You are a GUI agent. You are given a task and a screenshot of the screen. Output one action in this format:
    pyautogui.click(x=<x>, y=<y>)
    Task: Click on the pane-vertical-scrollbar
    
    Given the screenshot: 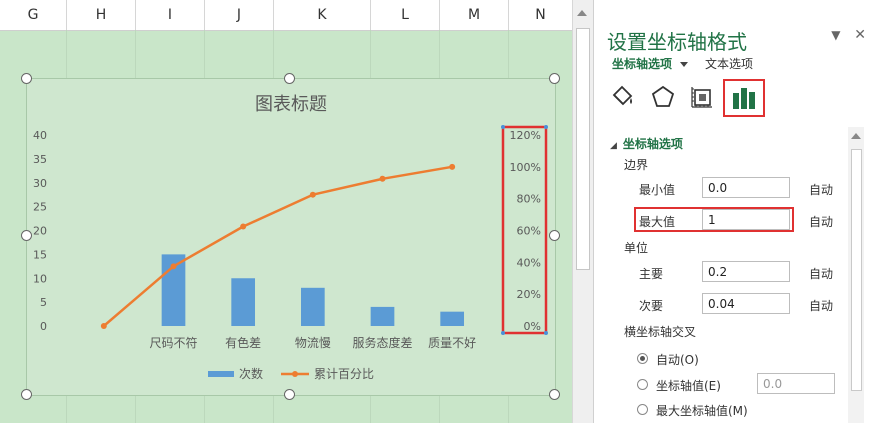 What is the action you would take?
    pyautogui.click(x=856, y=275)
    